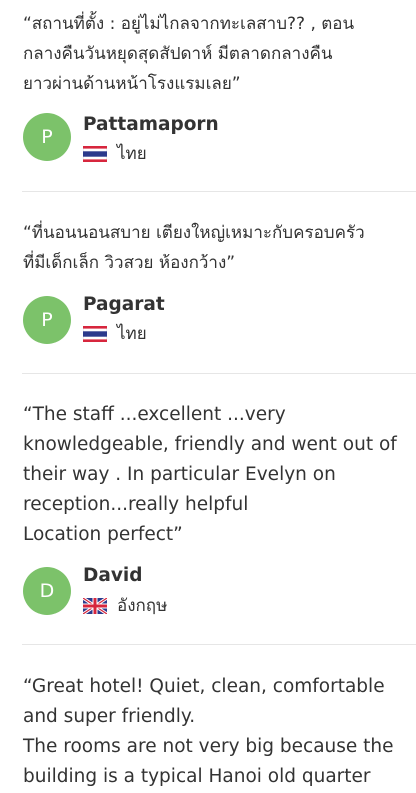 This screenshot has height=793, width=416. What do you see at coordinates (151, 124) in the screenshot?
I see `reviewer-name: Pattamaporn` at bounding box center [151, 124].